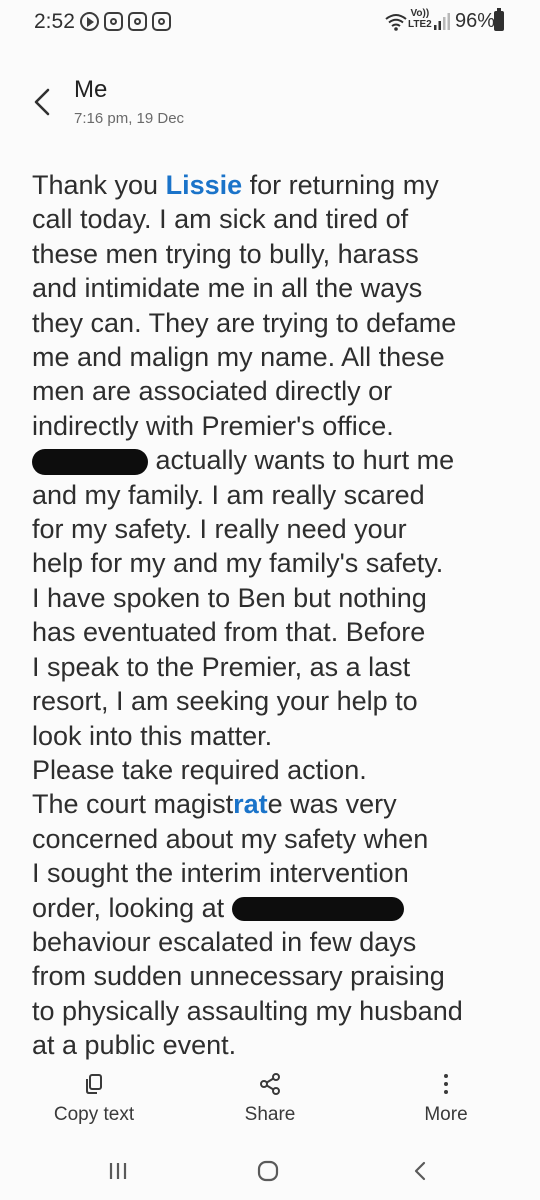 This screenshot has width=540, height=1200. Describe the element at coordinates (270, 105) in the screenshot. I see `message-header: Me 7:16 pm, 19 Dec` at that location.